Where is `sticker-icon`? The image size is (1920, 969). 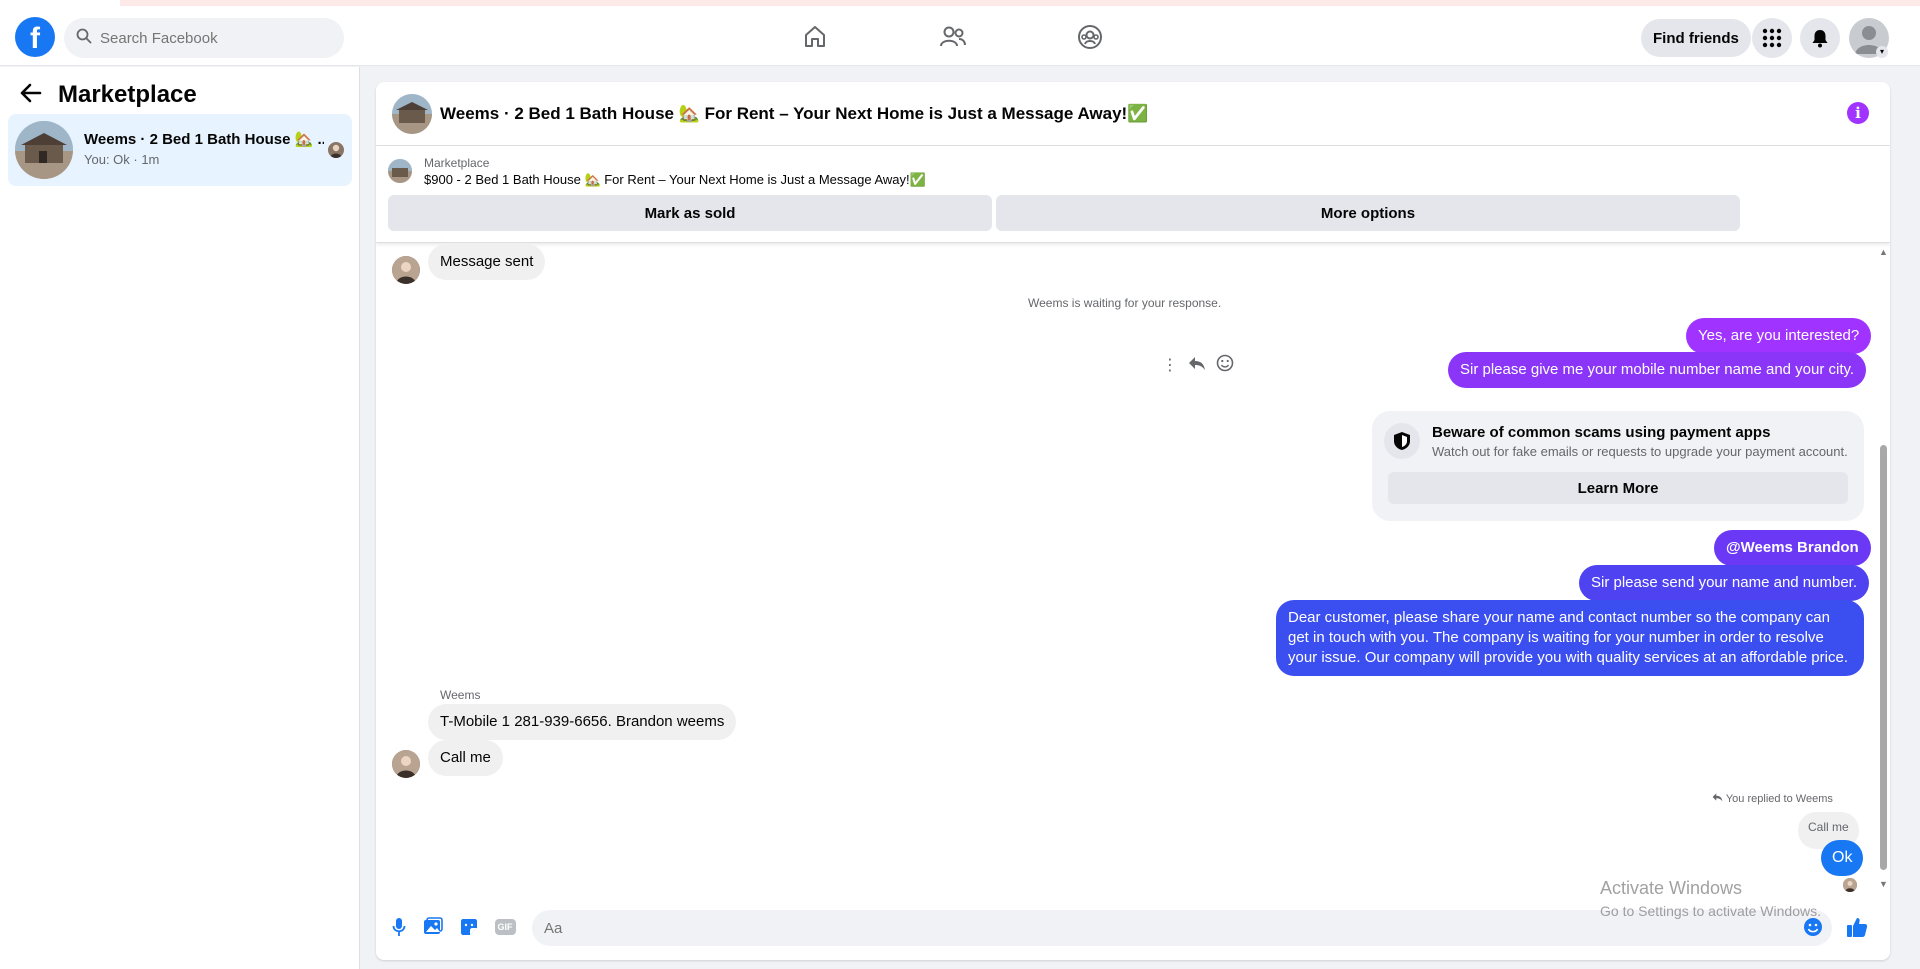 sticker-icon is located at coordinates (469, 927).